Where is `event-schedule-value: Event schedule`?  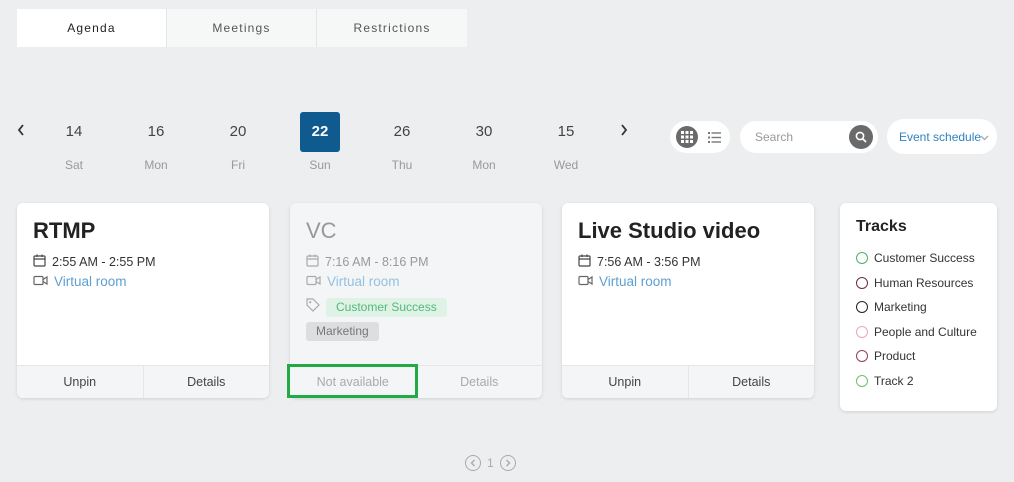
event-schedule-value: Event schedule is located at coordinates (940, 136).